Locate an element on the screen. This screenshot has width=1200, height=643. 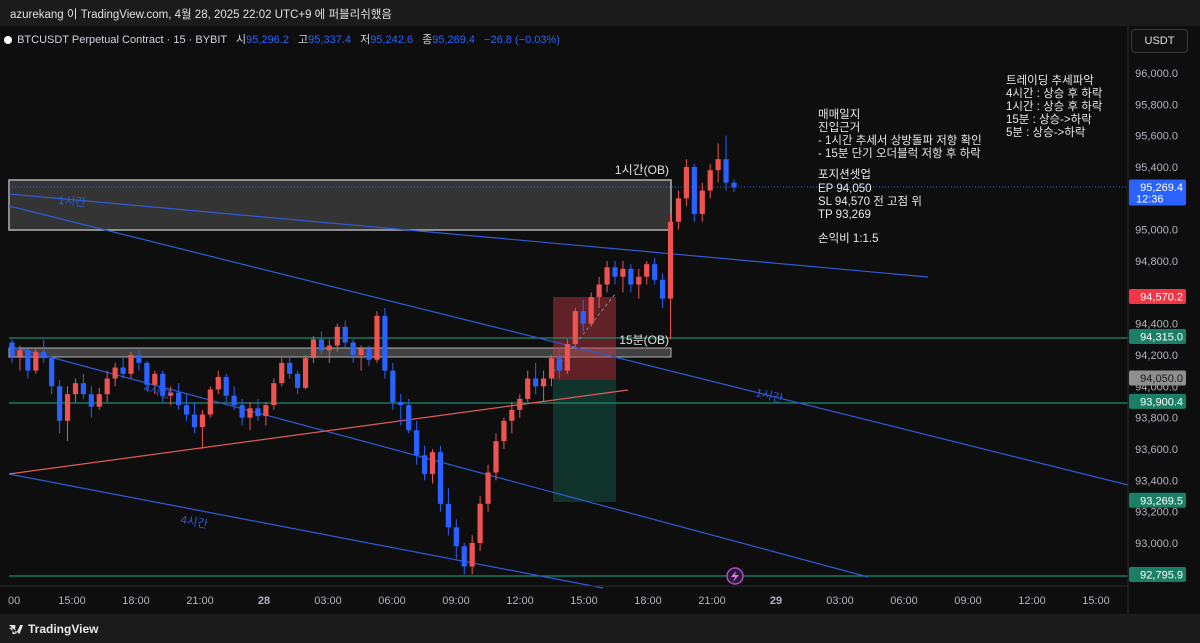
currency-button: USDT is located at coordinates (1159, 41).